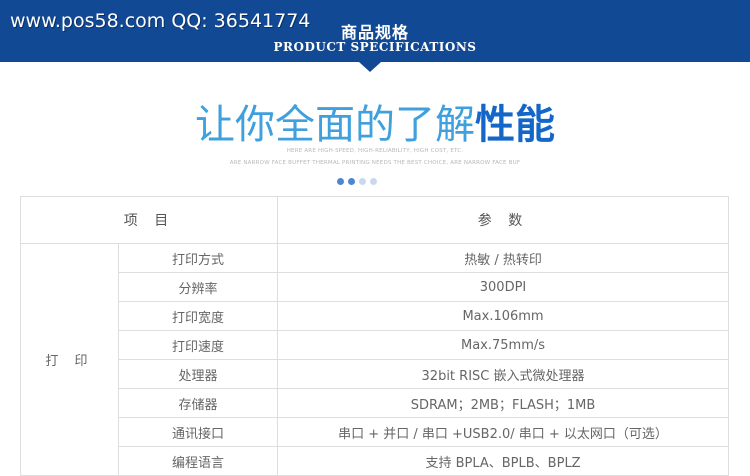 This screenshot has height=476, width=750. I want to click on table-row: 分辨率 300DPI, so click(375, 287).